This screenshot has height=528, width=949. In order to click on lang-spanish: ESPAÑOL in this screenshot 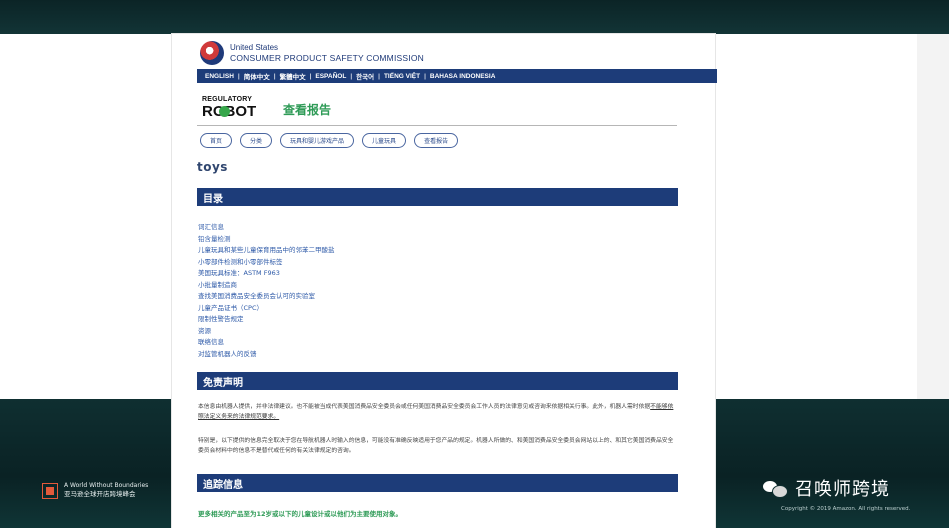, I will do `click(330, 76)`.